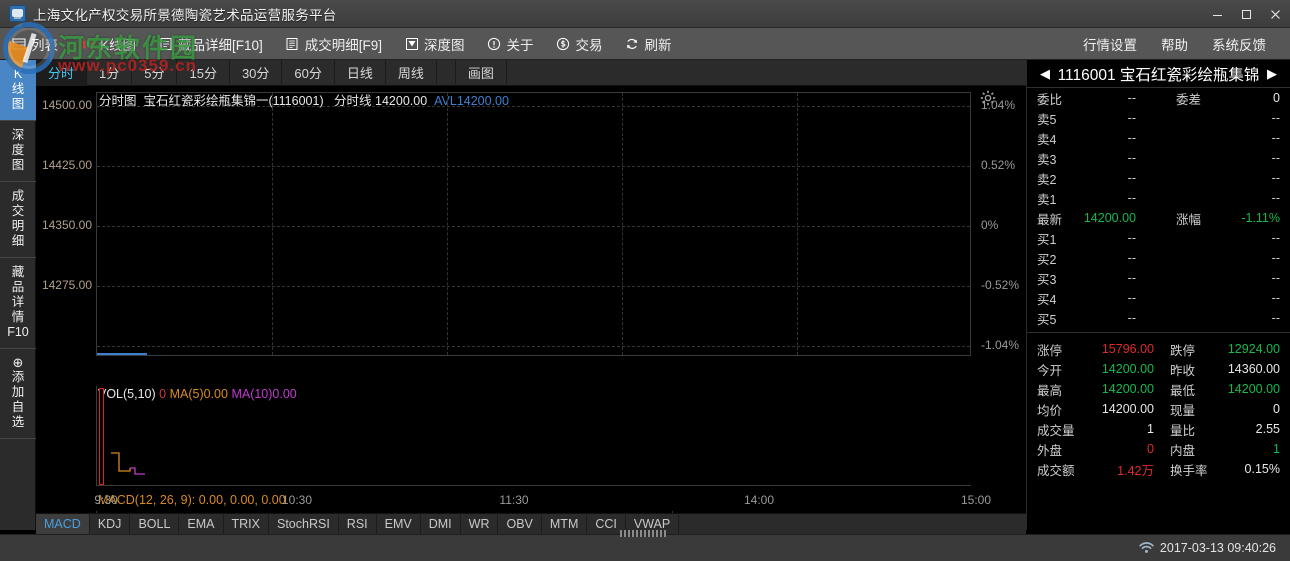  I want to click on percent-tick-4: -1.04%, so click(1000, 345).